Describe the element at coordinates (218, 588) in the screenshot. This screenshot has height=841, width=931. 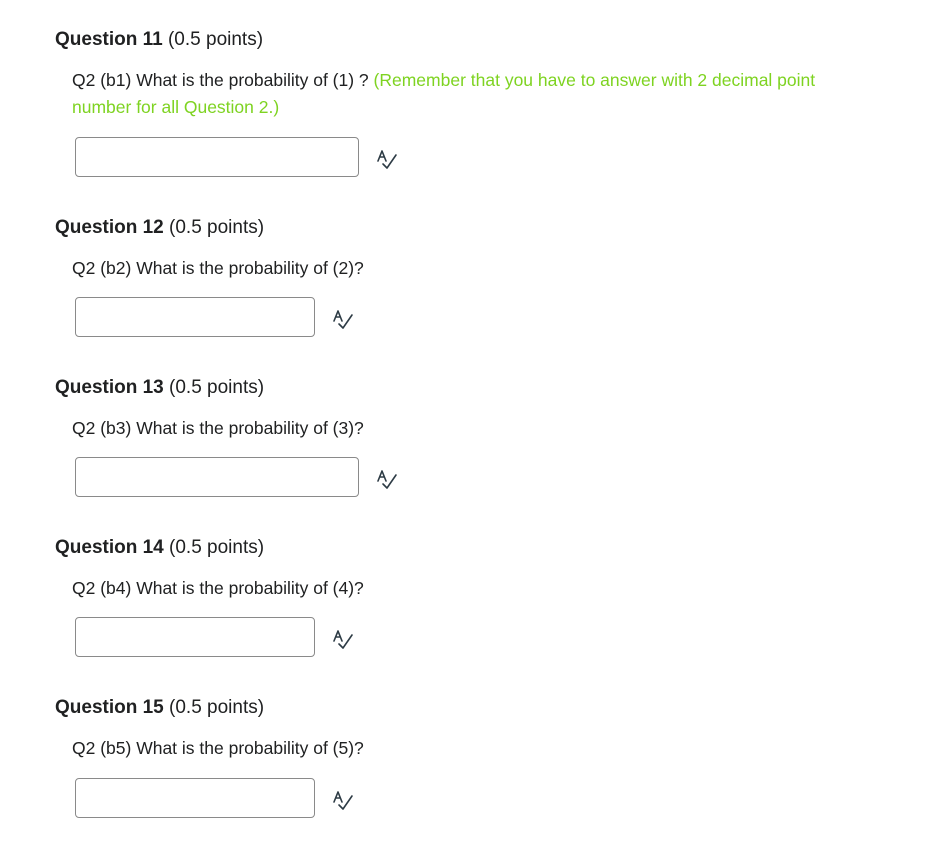
I see `question-prompt: Q2 (b4) What is the probability of (4)?` at that location.